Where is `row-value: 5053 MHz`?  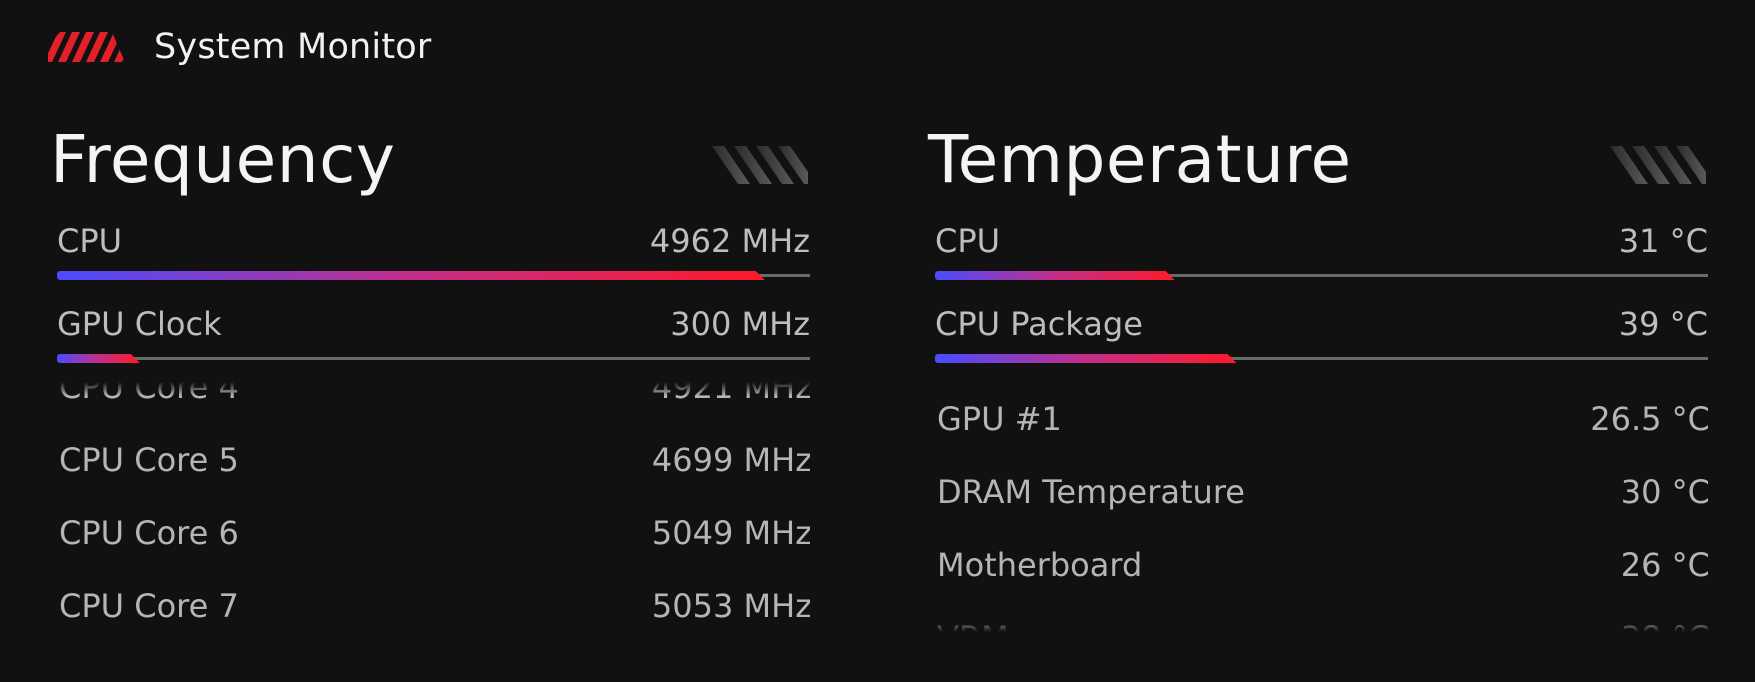 row-value: 5053 MHz is located at coordinates (730, 606).